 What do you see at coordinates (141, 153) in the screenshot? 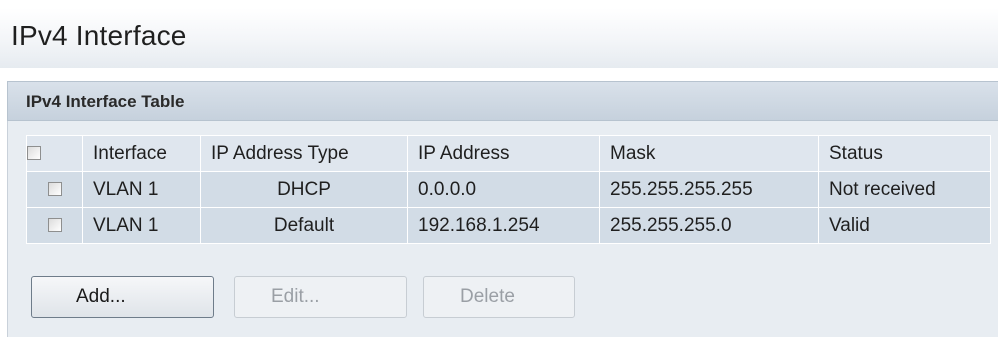
I see `column-header-interface: Interface` at bounding box center [141, 153].